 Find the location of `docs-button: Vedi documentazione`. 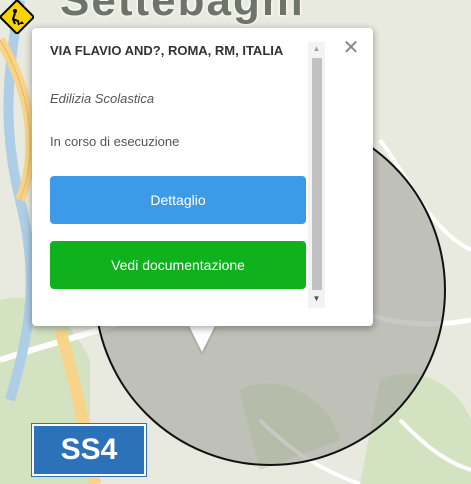

docs-button: Vedi documentazione is located at coordinates (178, 265).